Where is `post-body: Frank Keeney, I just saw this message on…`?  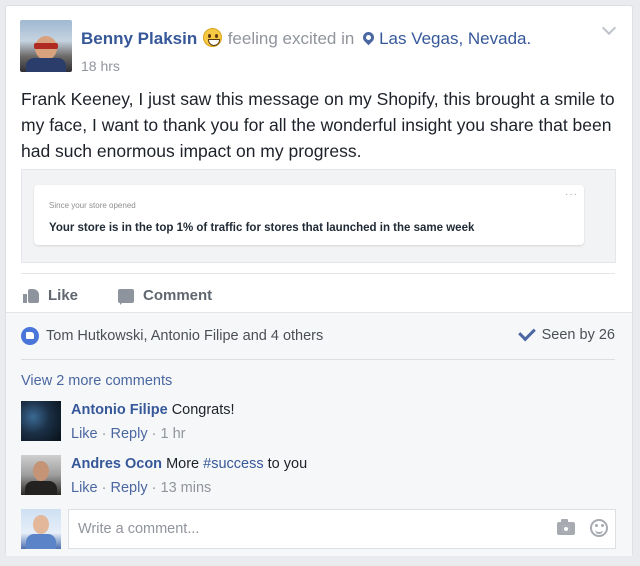 post-body: Frank Keeney, I just saw this message on… is located at coordinates (318, 125).